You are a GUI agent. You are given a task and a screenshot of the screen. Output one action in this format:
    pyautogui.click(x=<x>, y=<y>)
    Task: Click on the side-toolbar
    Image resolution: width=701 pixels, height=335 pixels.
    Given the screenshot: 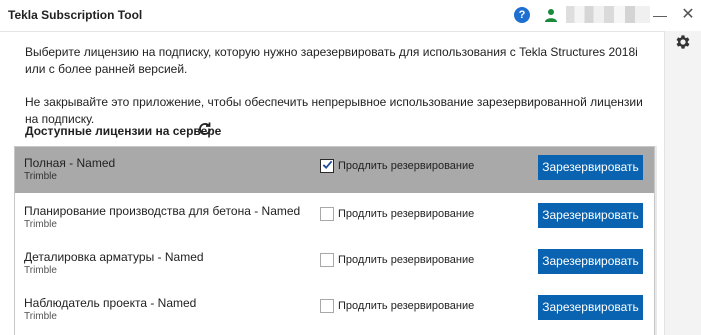 What is the action you would take?
    pyautogui.click(x=682, y=183)
    